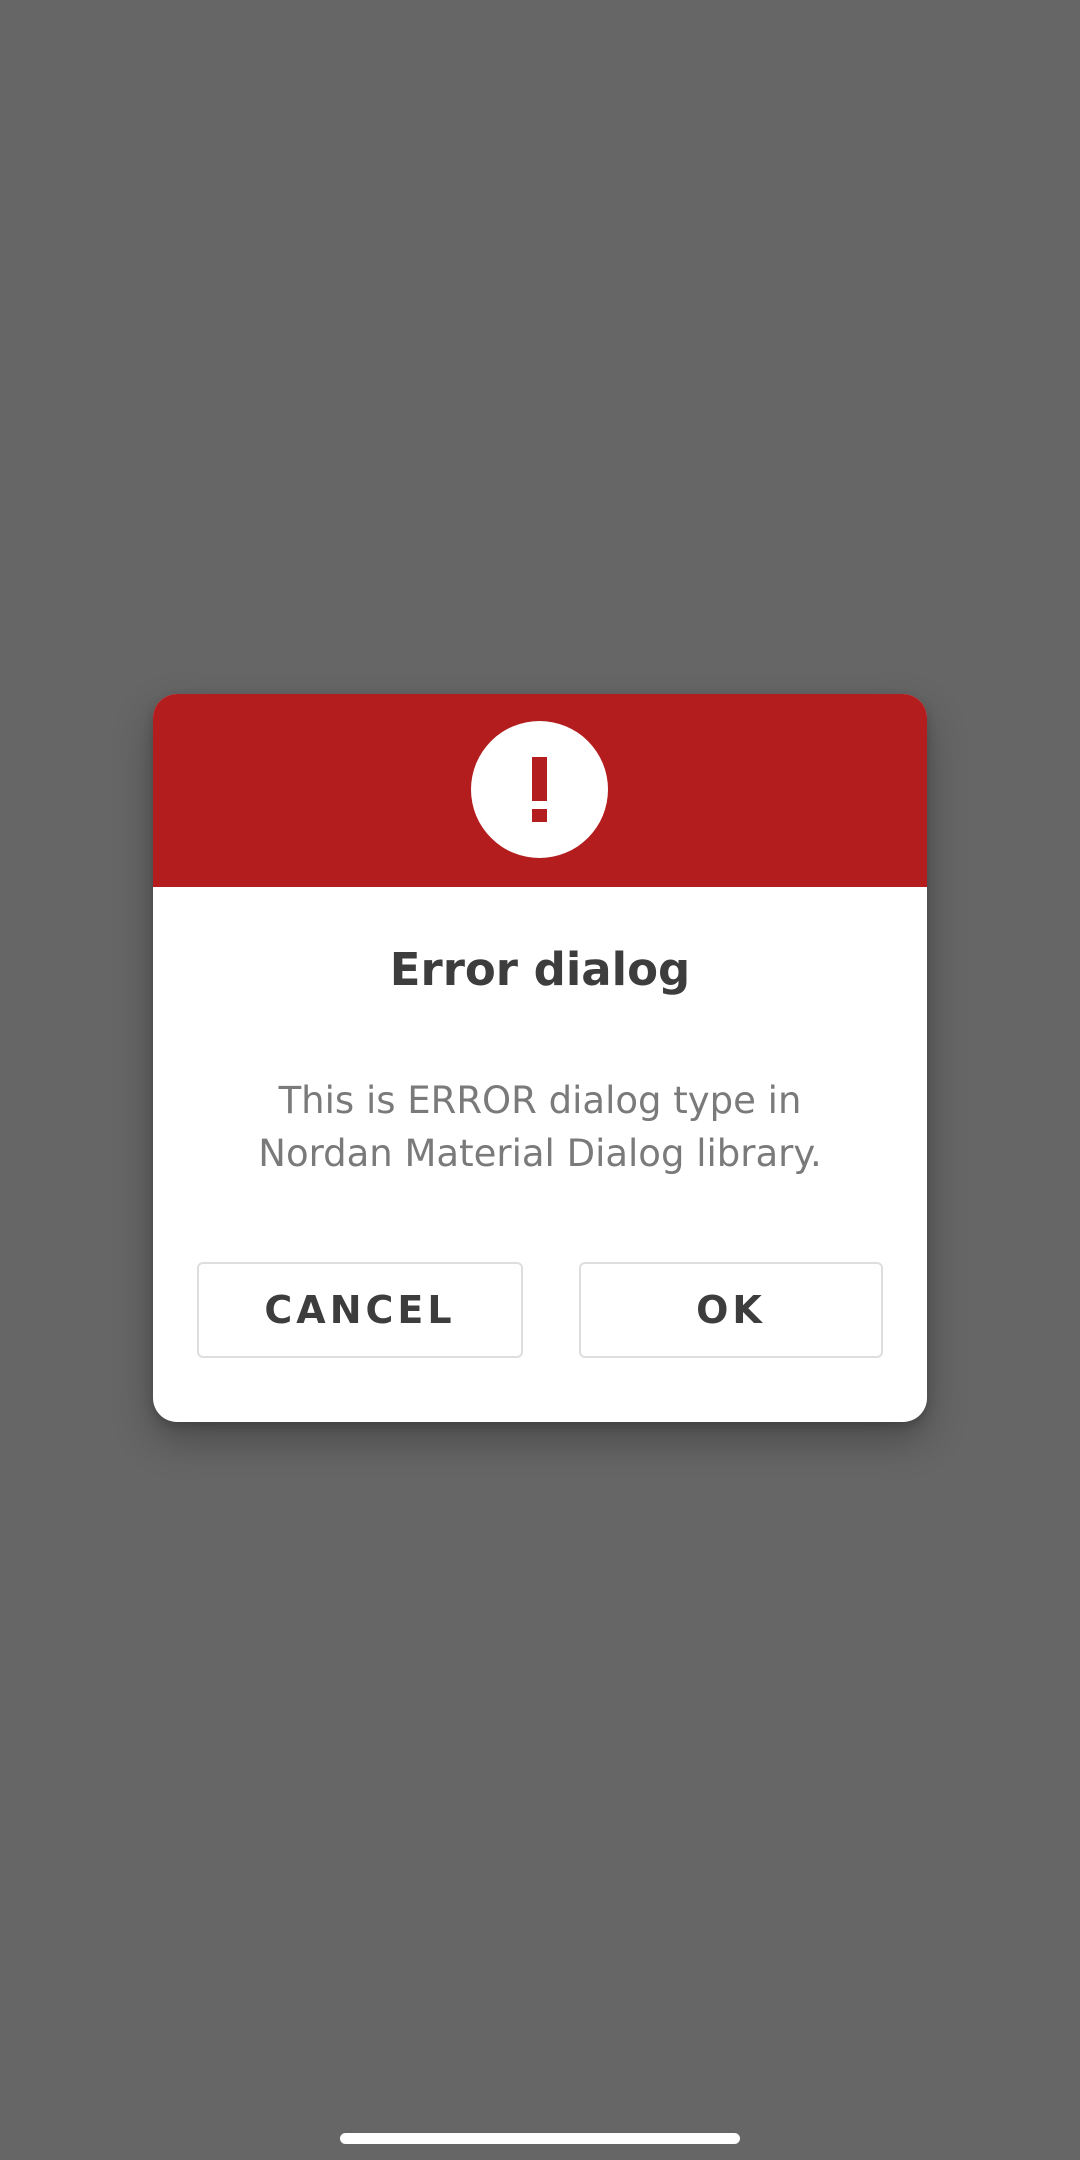 Image resolution: width=1080 pixels, height=2160 pixels. Describe the element at coordinates (540, 969) in the screenshot. I see `dialog-title: Error dialog` at that location.